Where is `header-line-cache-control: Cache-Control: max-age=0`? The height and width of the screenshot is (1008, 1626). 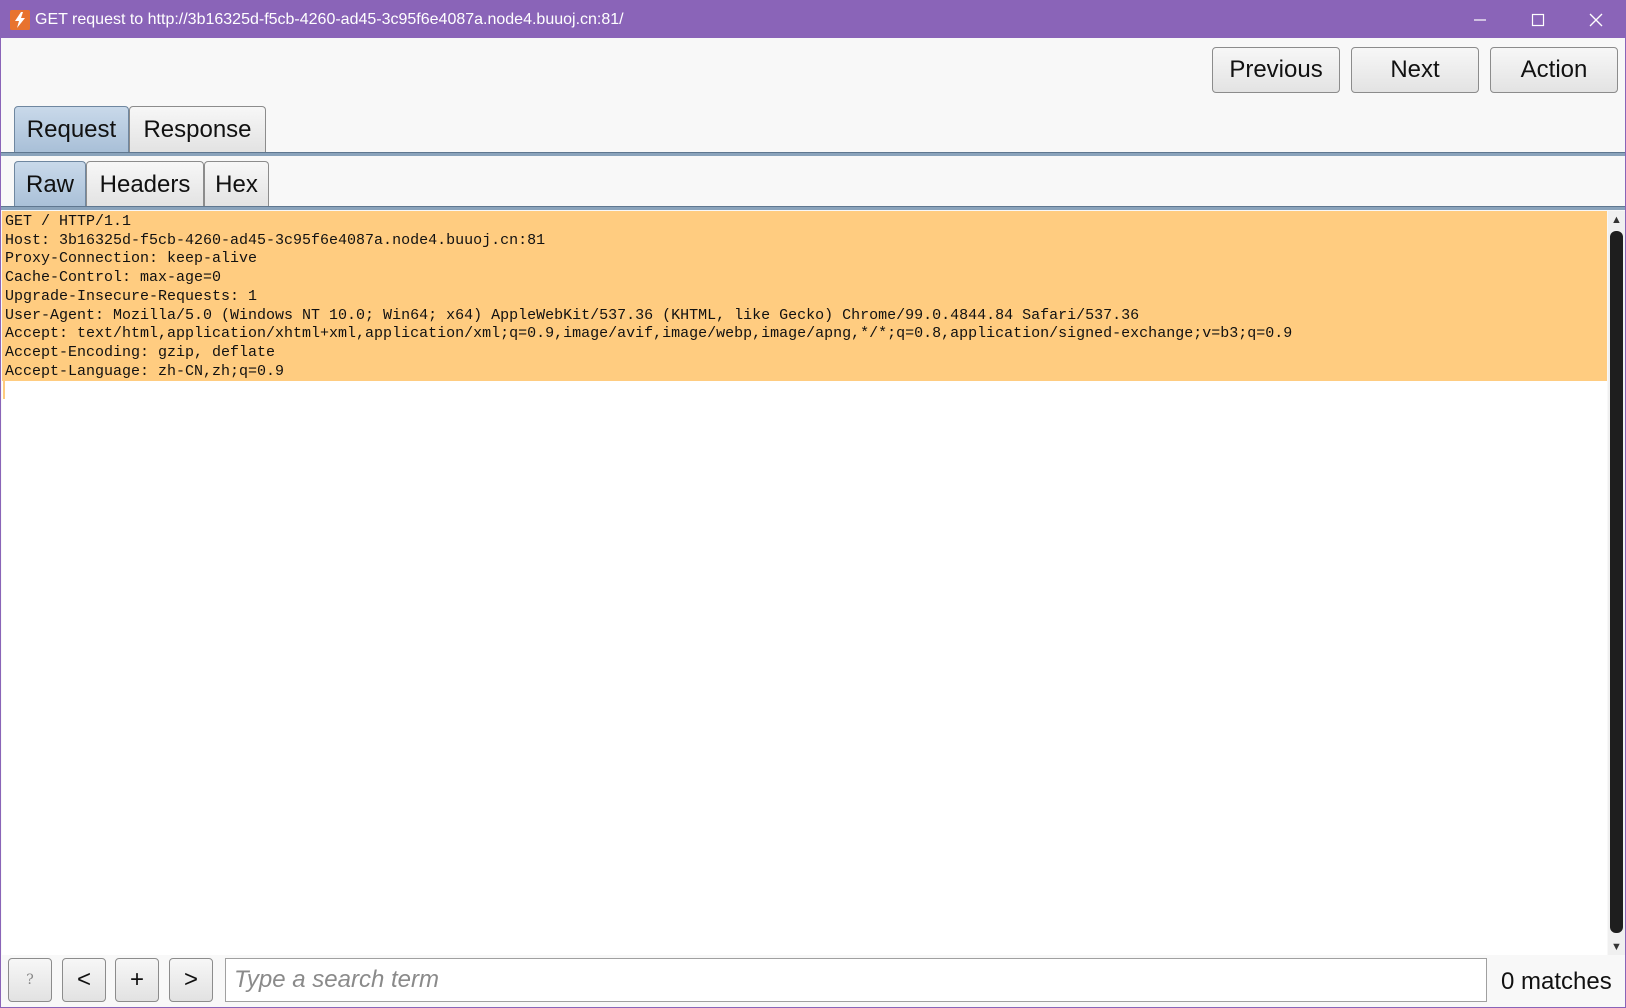
header-line-cache-control: Cache-Control: max-age=0 is located at coordinates (113, 278).